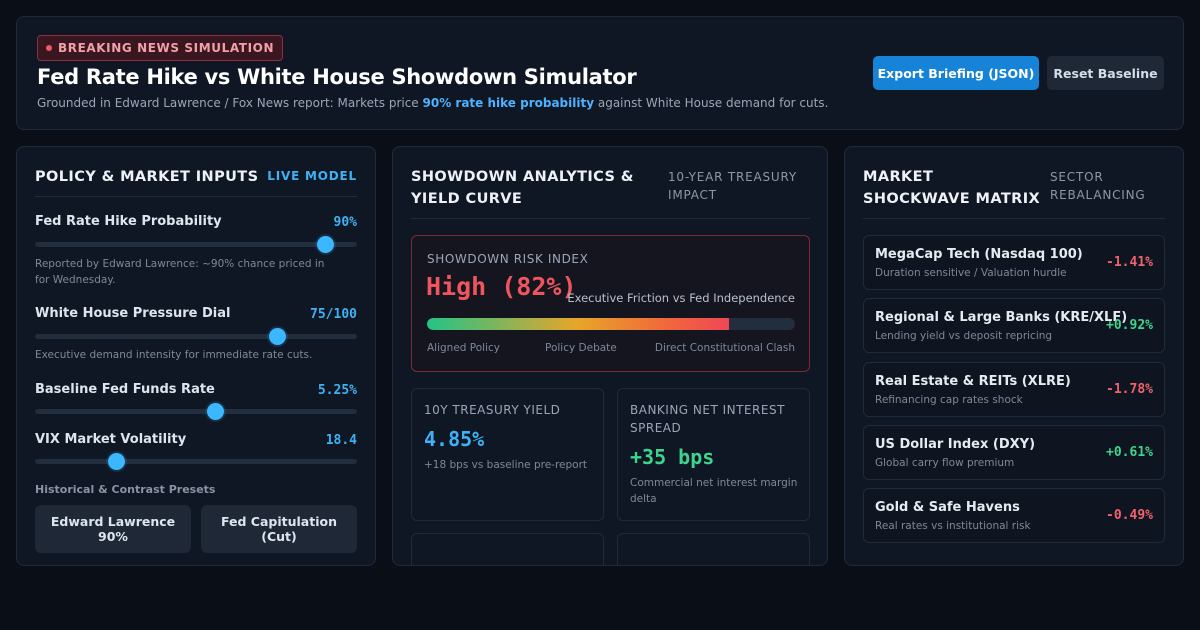  Describe the element at coordinates (714, 491) in the screenshot. I see `card-note: Commercial net interest margin delta` at that location.